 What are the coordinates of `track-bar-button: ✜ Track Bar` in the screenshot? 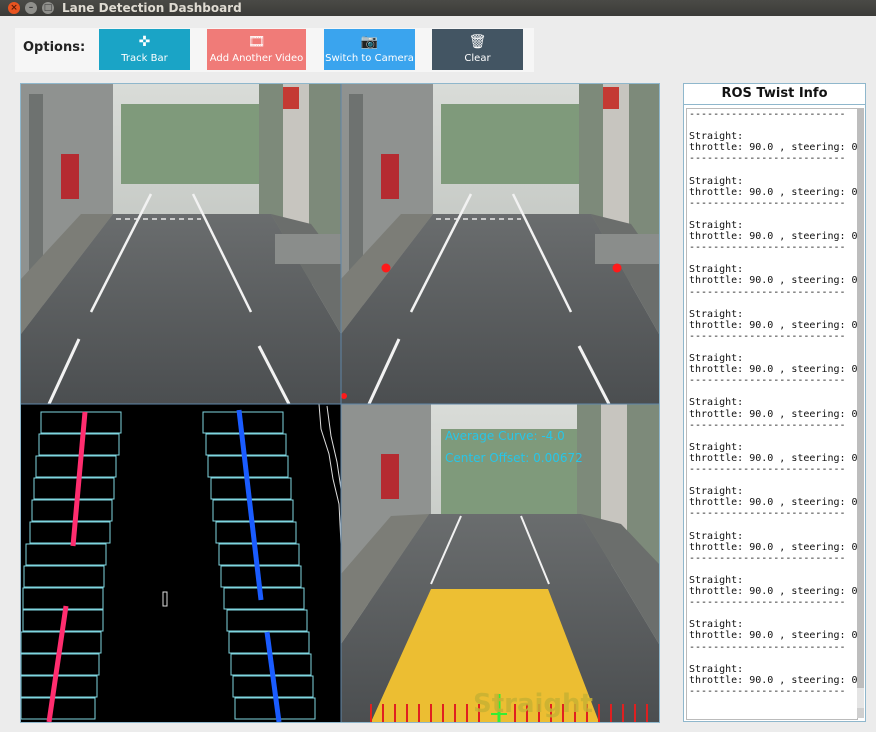 It's located at (144, 49).